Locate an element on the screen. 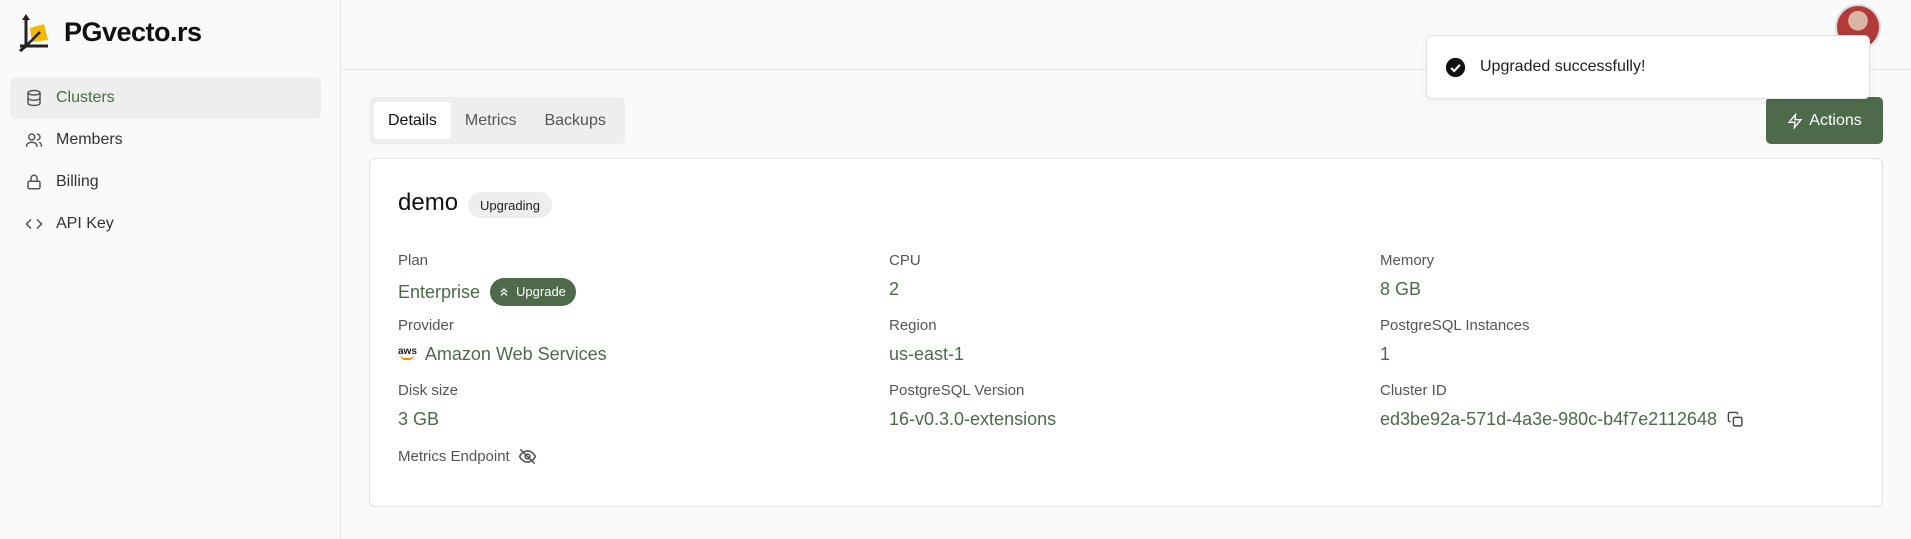 The width and height of the screenshot is (1911, 539). code-icon is located at coordinates (34, 224).